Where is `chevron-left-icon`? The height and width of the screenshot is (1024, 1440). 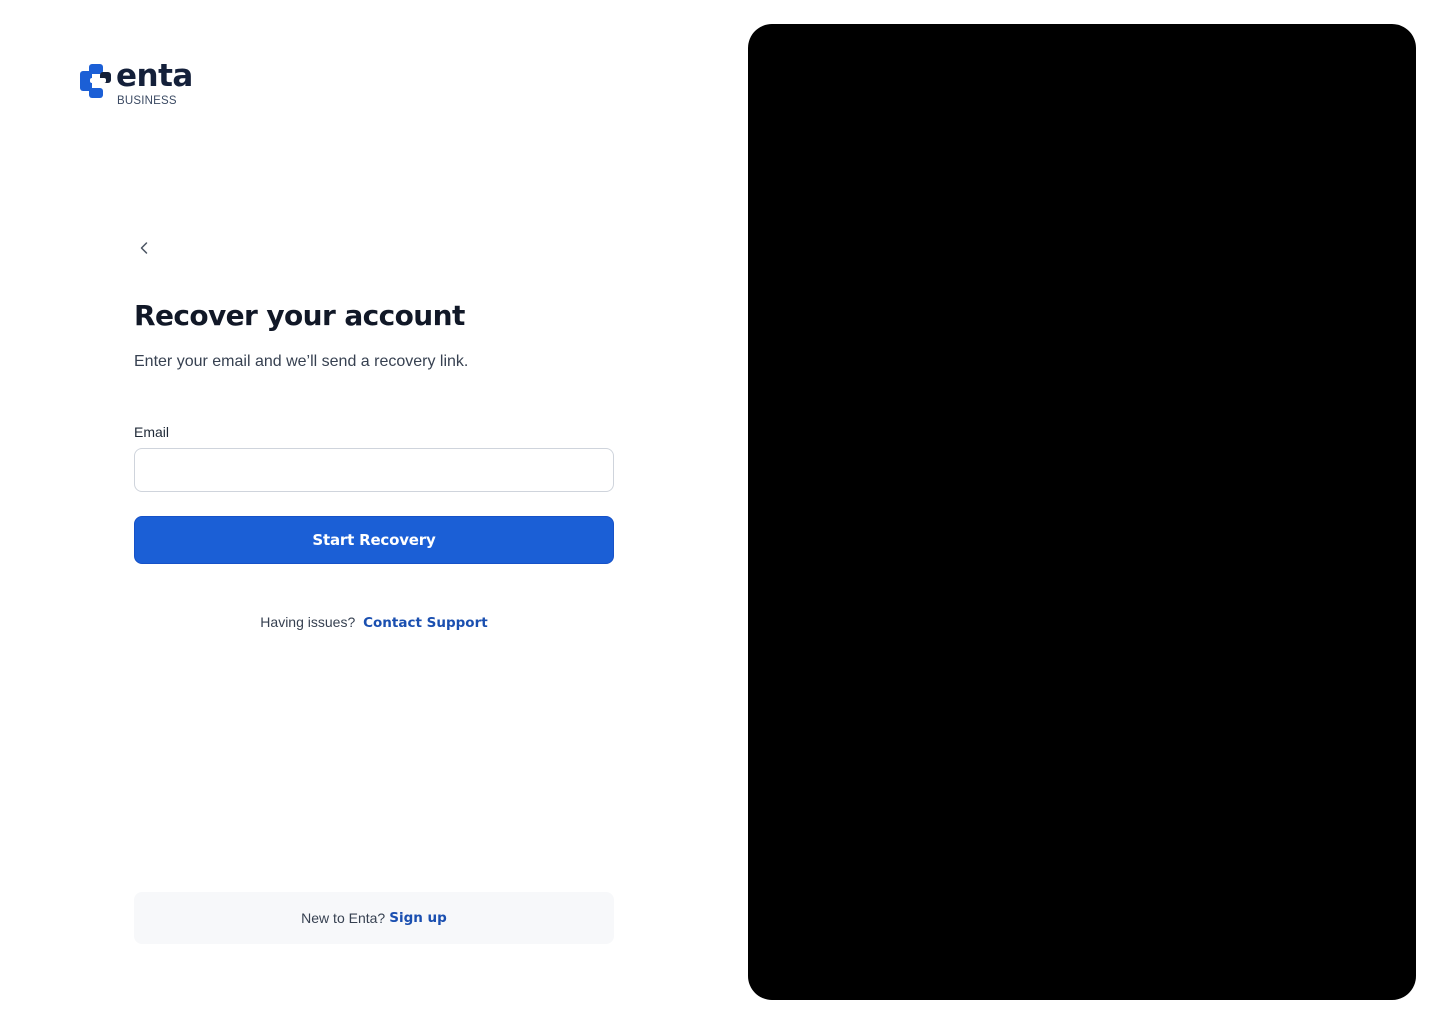
chevron-left-icon is located at coordinates (144, 248).